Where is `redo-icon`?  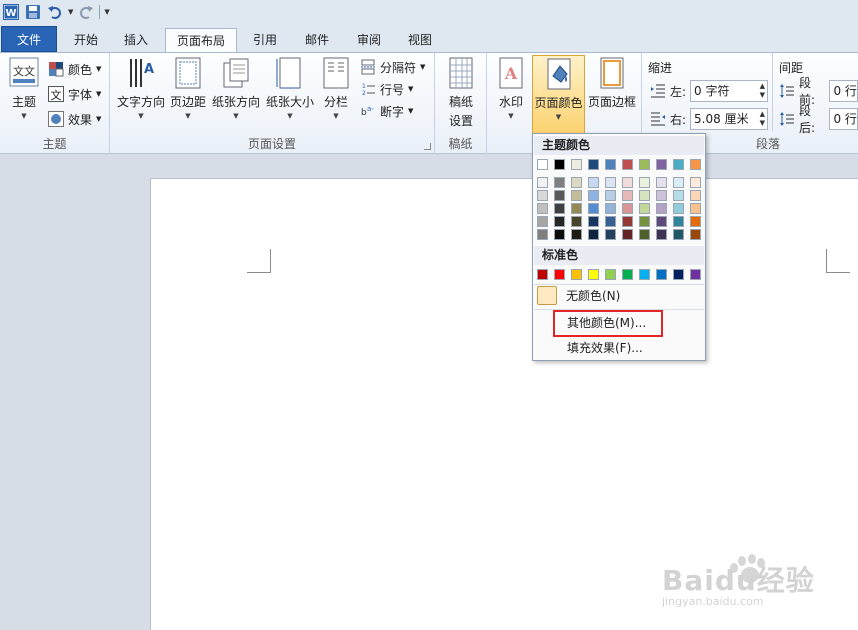 redo-icon is located at coordinates (86, 12).